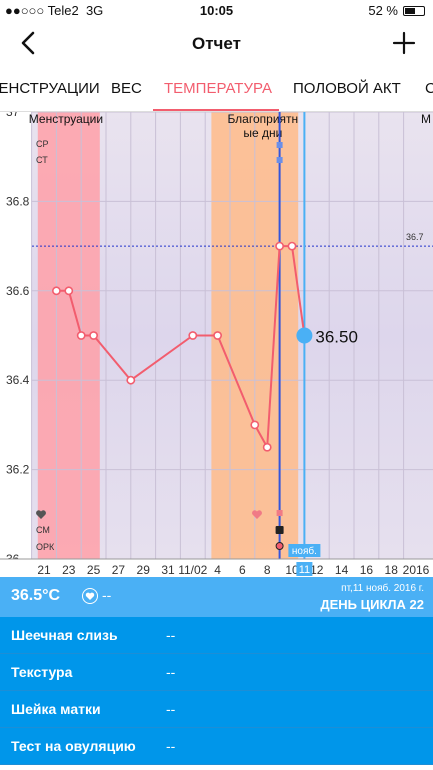 The height and width of the screenshot is (770, 433). I want to click on nav-bar: Отчет, so click(216, 44).